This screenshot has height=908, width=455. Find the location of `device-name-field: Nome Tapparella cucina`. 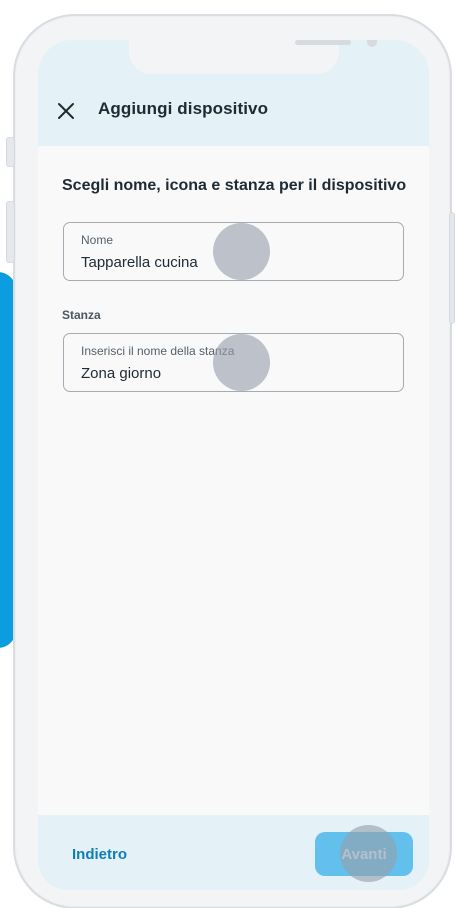

device-name-field: Nome Tapparella cucina is located at coordinates (233, 251).